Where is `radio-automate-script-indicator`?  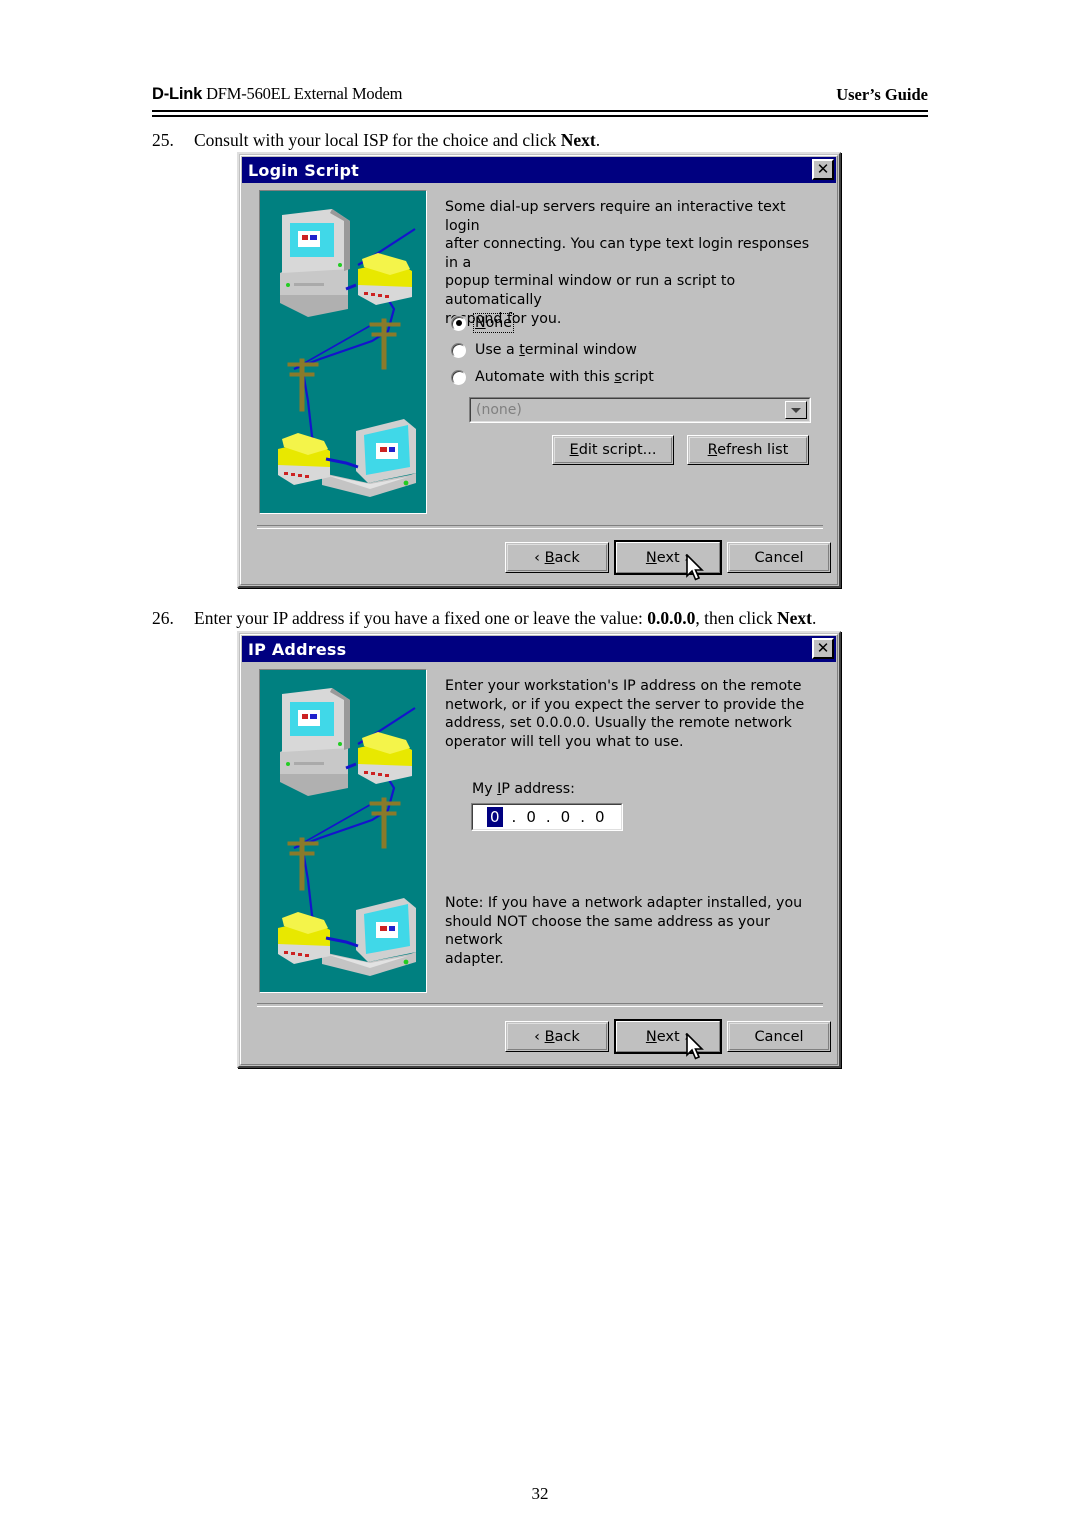
radio-automate-script-indicator is located at coordinates (458, 377).